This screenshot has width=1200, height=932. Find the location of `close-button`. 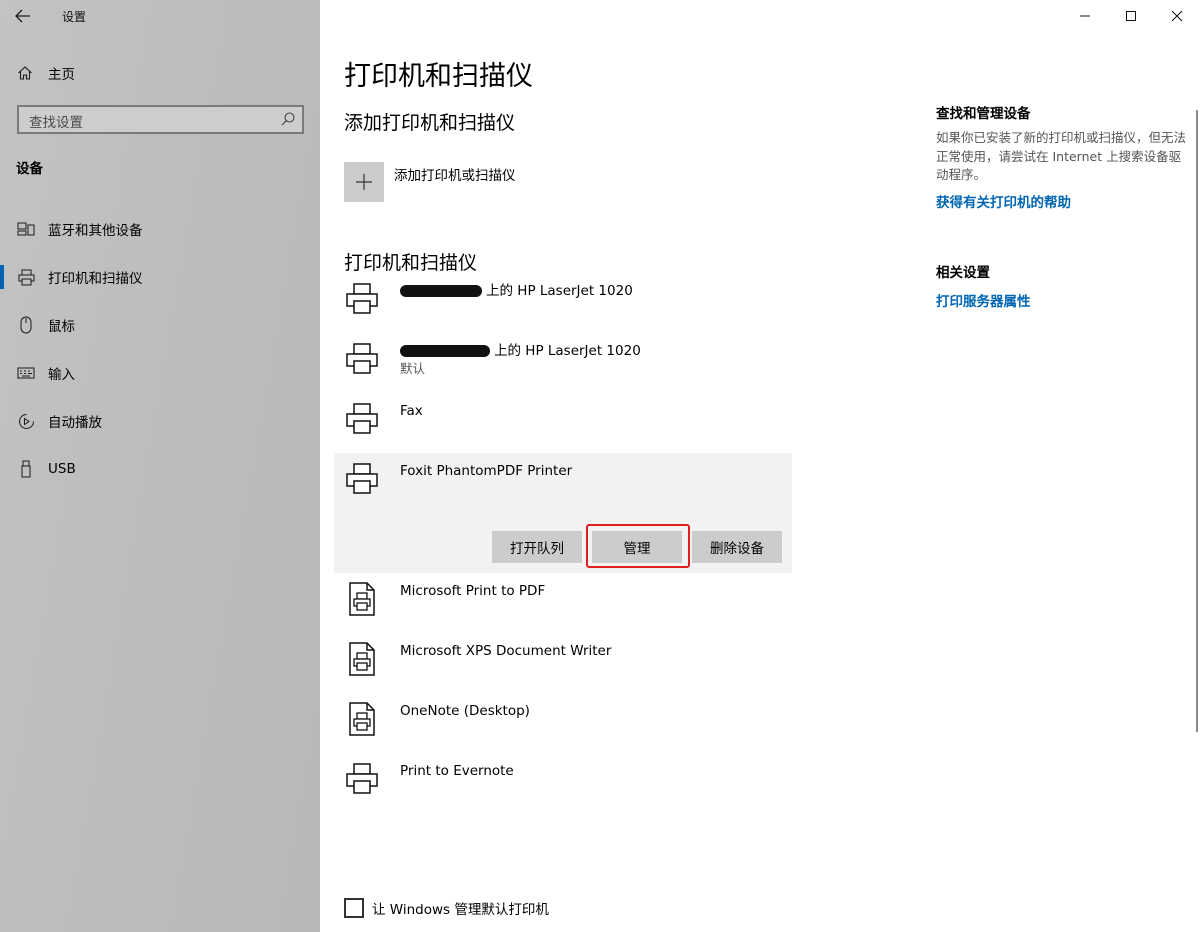

close-button is located at coordinates (1177, 16).